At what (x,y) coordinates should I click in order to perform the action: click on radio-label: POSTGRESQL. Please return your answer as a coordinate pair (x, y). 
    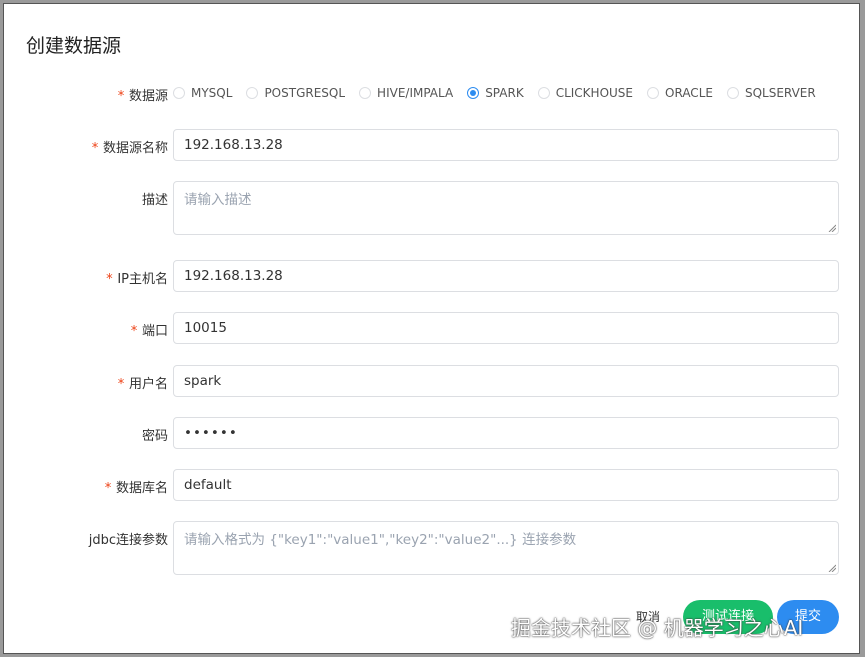
    Looking at the image, I should click on (305, 93).